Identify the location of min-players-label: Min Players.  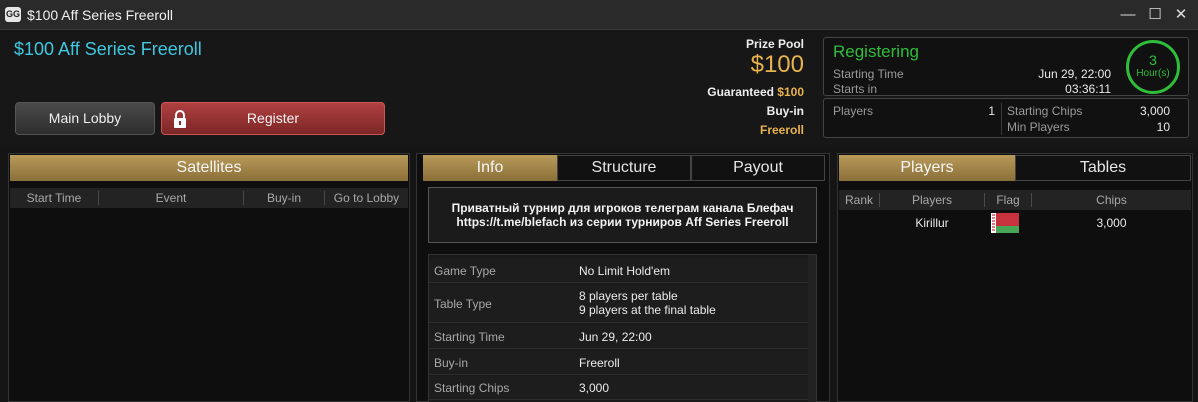
(1038, 127).